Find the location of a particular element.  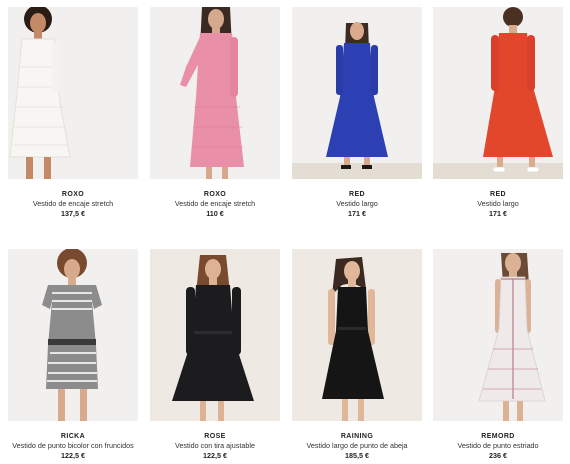

product-name: ROSE is located at coordinates (215, 436).